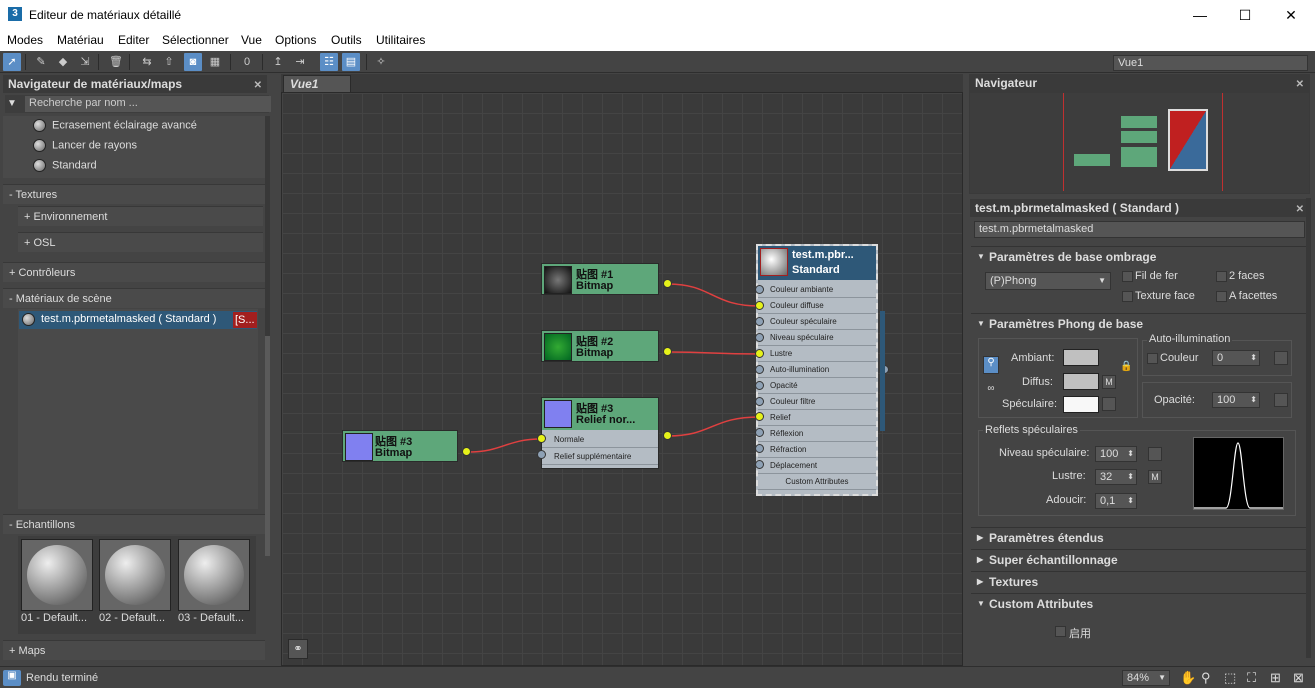 The image size is (1315, 688). What do you see at coordinates (1155, 454) in the screenshot?
I see `spec-level-map-button` at bounding box center [1155, 454].